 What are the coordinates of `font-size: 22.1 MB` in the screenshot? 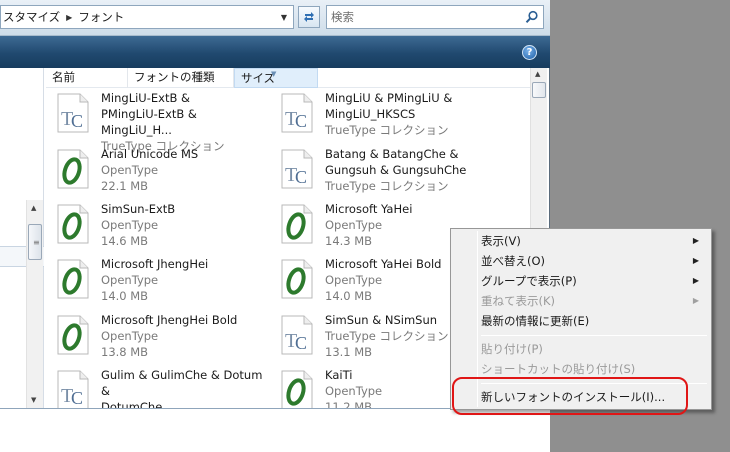 It's located at (125, 186).